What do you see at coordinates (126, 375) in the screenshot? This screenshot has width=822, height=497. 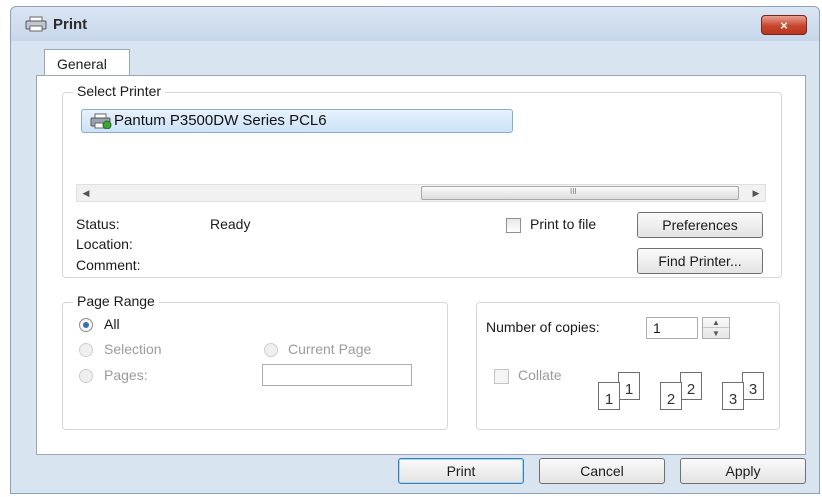 I see `range-pages-label: Pages:` at bounding box center [126, 375].